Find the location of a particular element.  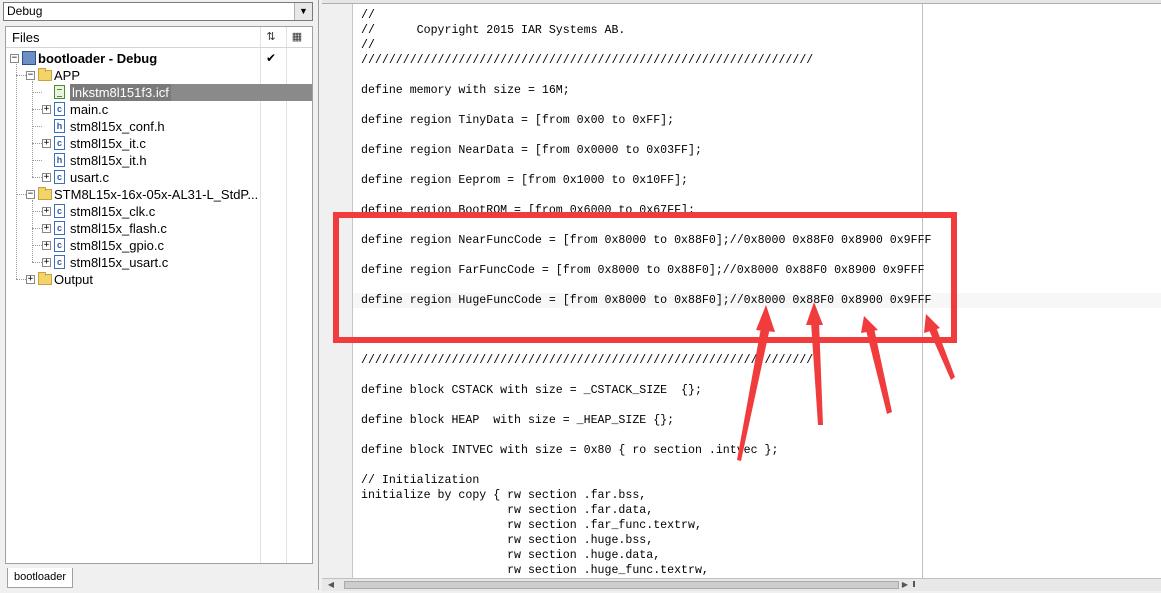

tree-item-label: stm8l15x_it.h is located at coordinates (108, 160).